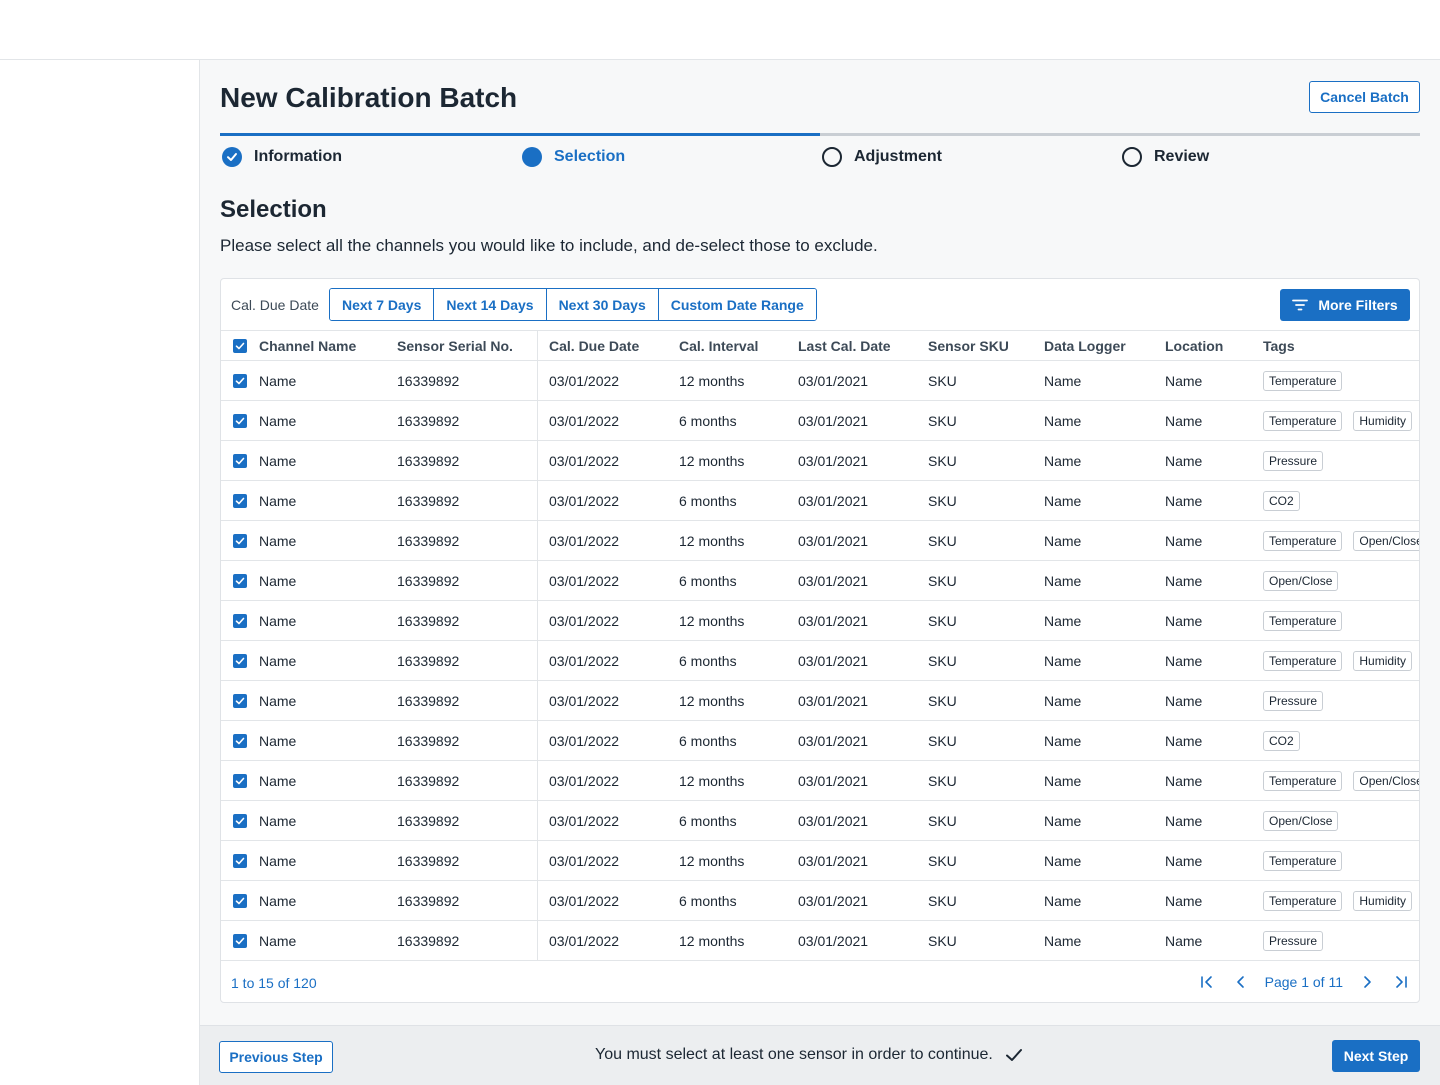 This screenshot has height=1085, width=1440. Describe the element at coordinates (1341, 380) in the screenshot. I see `cell-tags: Temperature` at that location.